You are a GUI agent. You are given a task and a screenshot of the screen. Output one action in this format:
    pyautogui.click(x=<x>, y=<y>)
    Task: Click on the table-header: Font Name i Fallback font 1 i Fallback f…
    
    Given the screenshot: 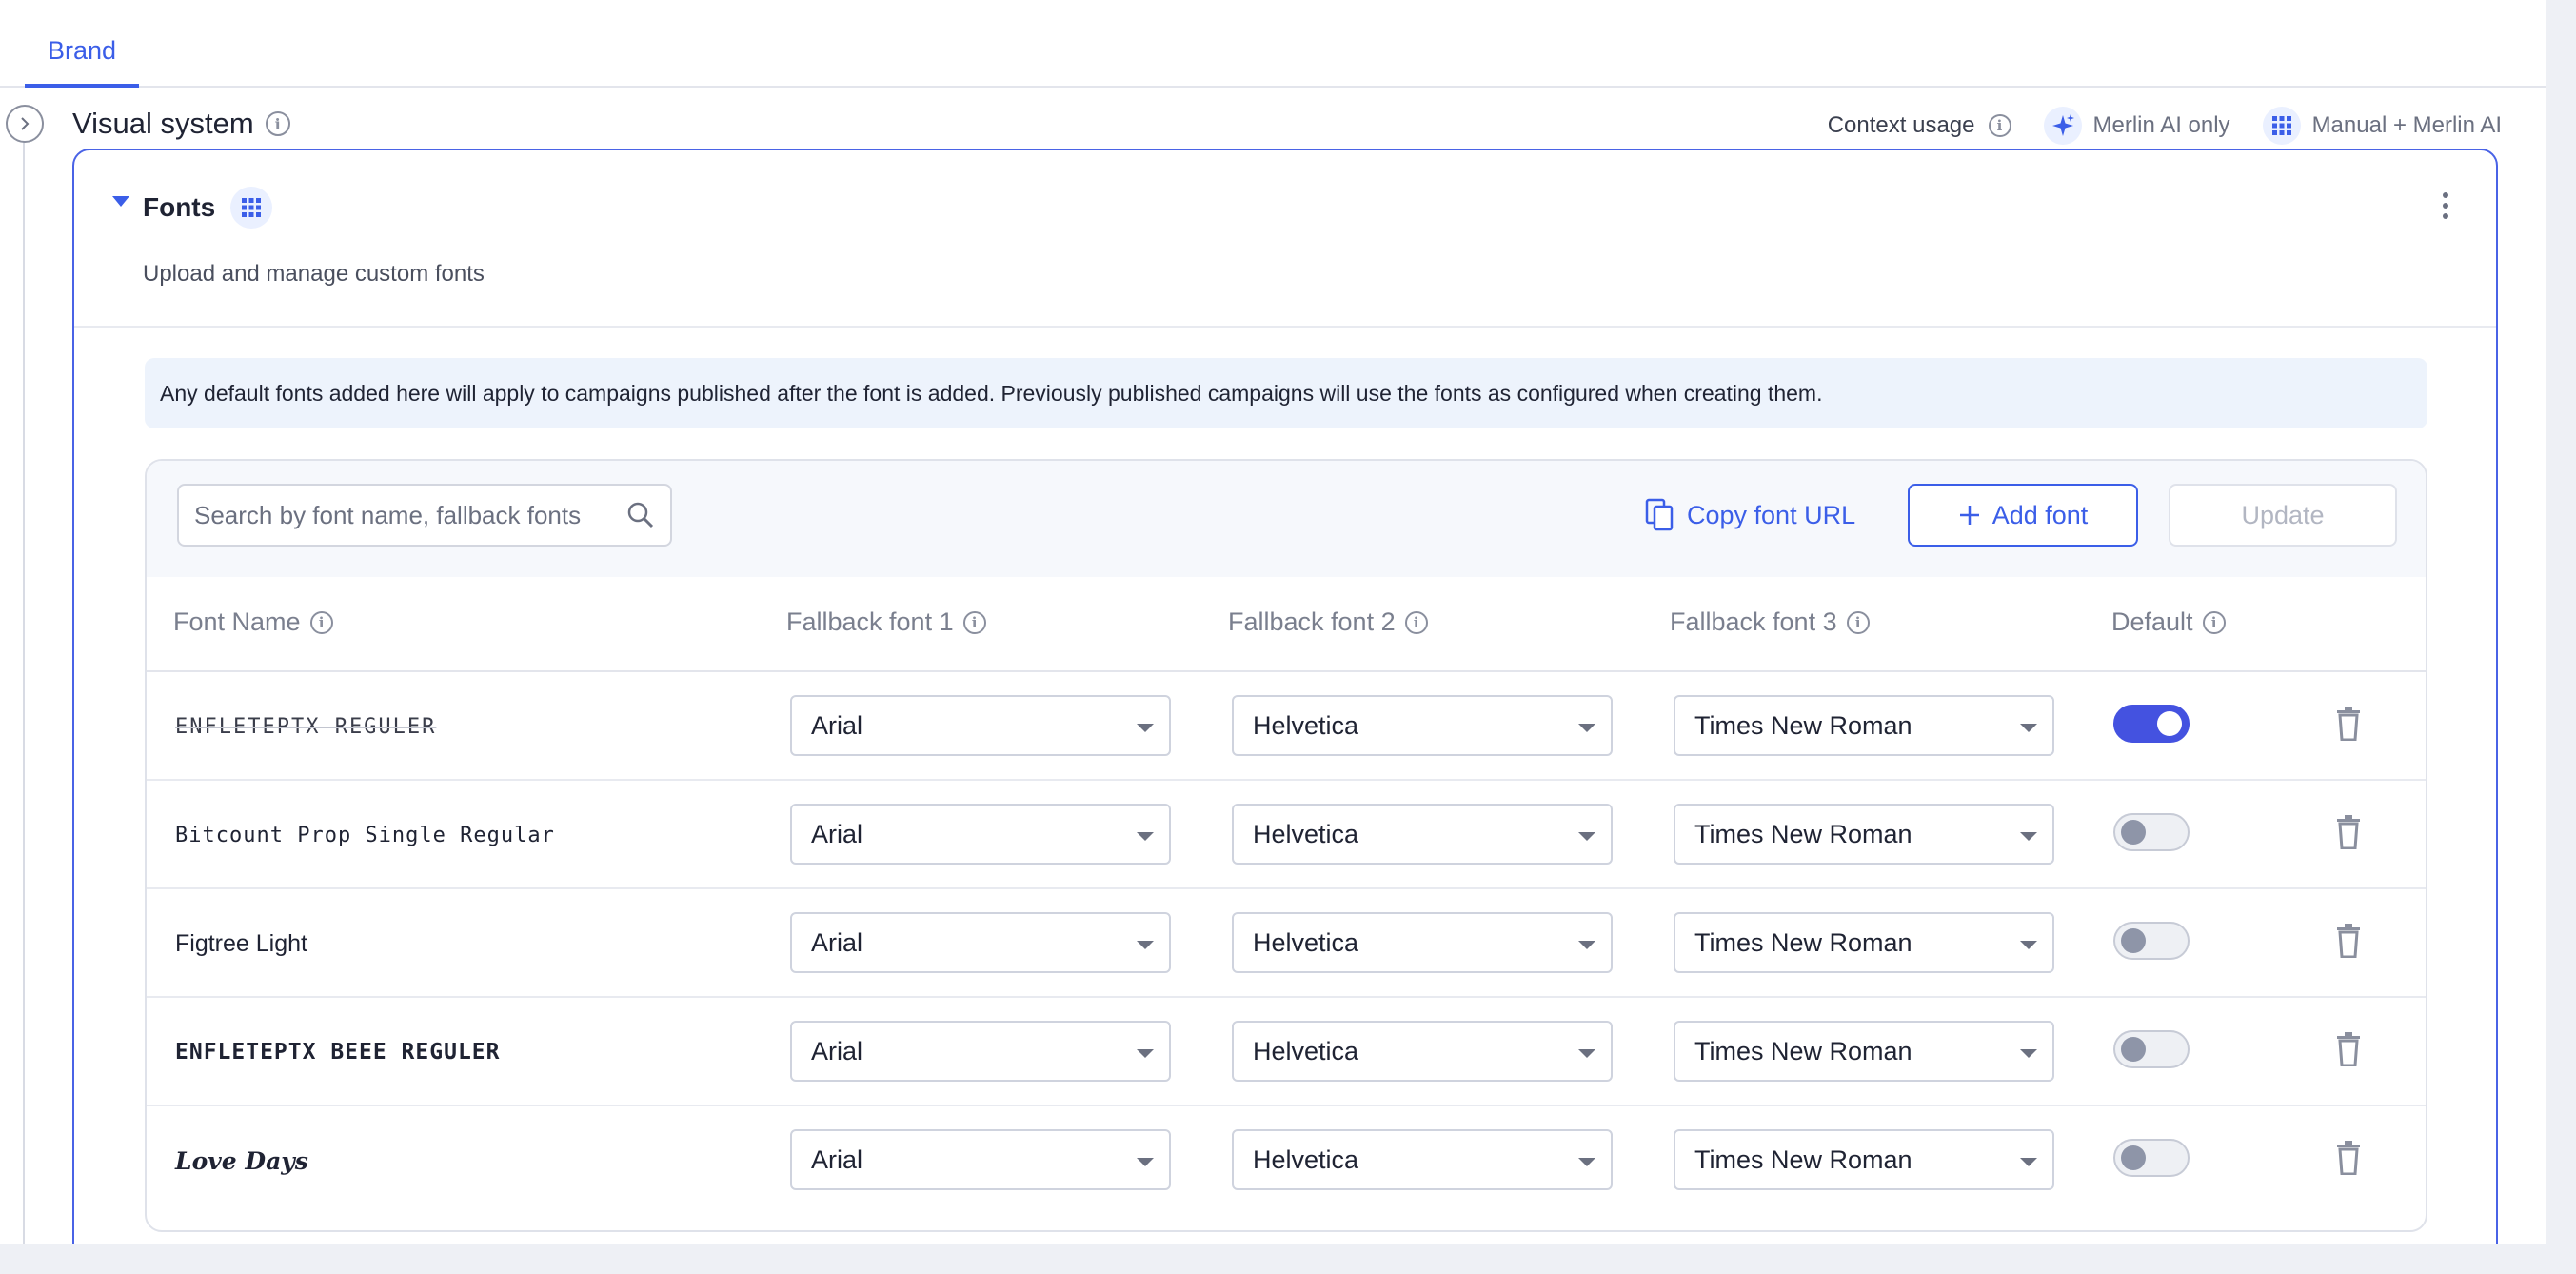 What is the action you would take?
    pyautogui.click(x=1286, y=625)
    